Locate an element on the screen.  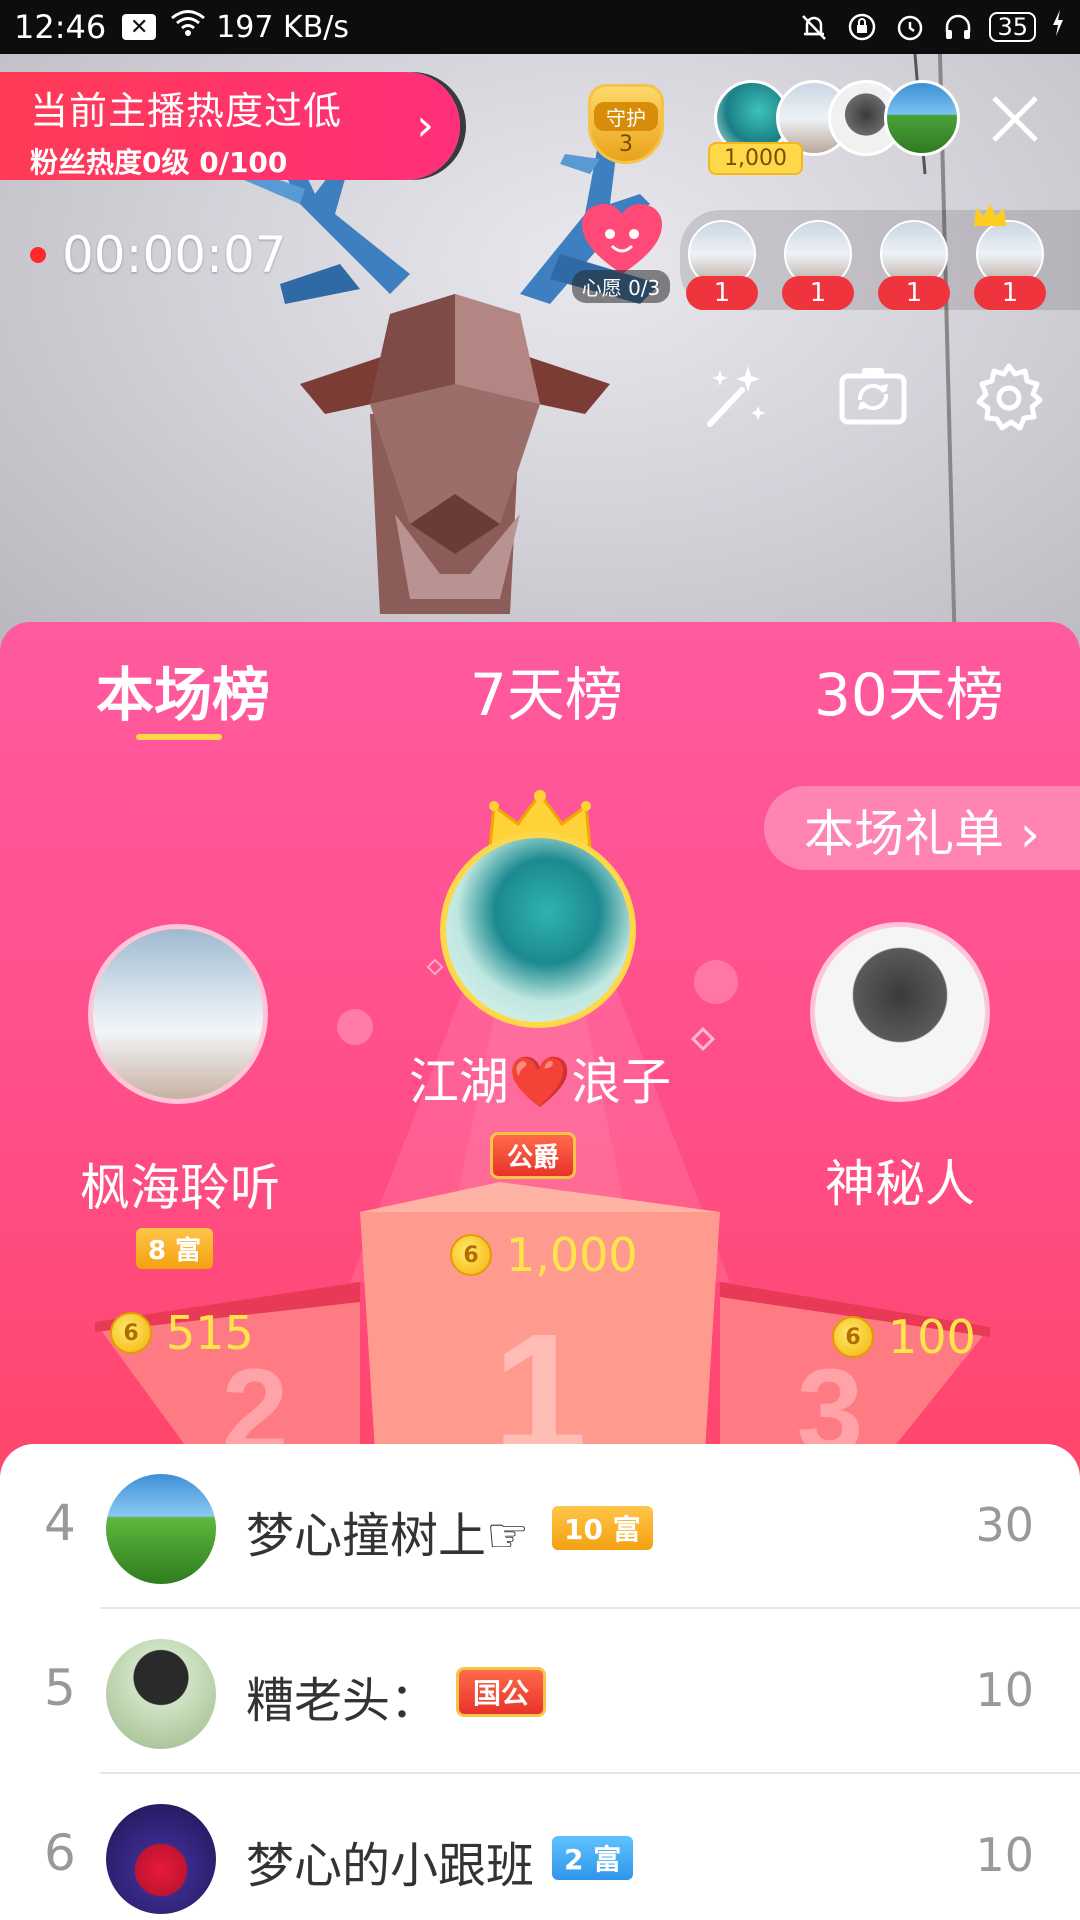
close-icon is located at coordinates (1015, 119).